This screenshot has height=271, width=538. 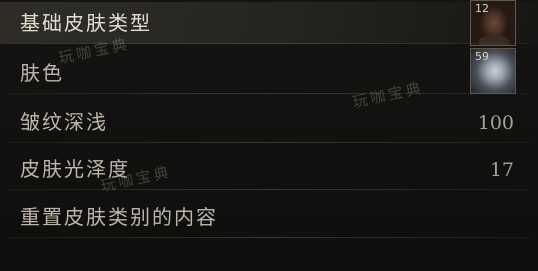 What do you see at coordinates (501, 170) in the screenshot?
I see `skin-gloss-value: 17` at bounding box center [501, 170].